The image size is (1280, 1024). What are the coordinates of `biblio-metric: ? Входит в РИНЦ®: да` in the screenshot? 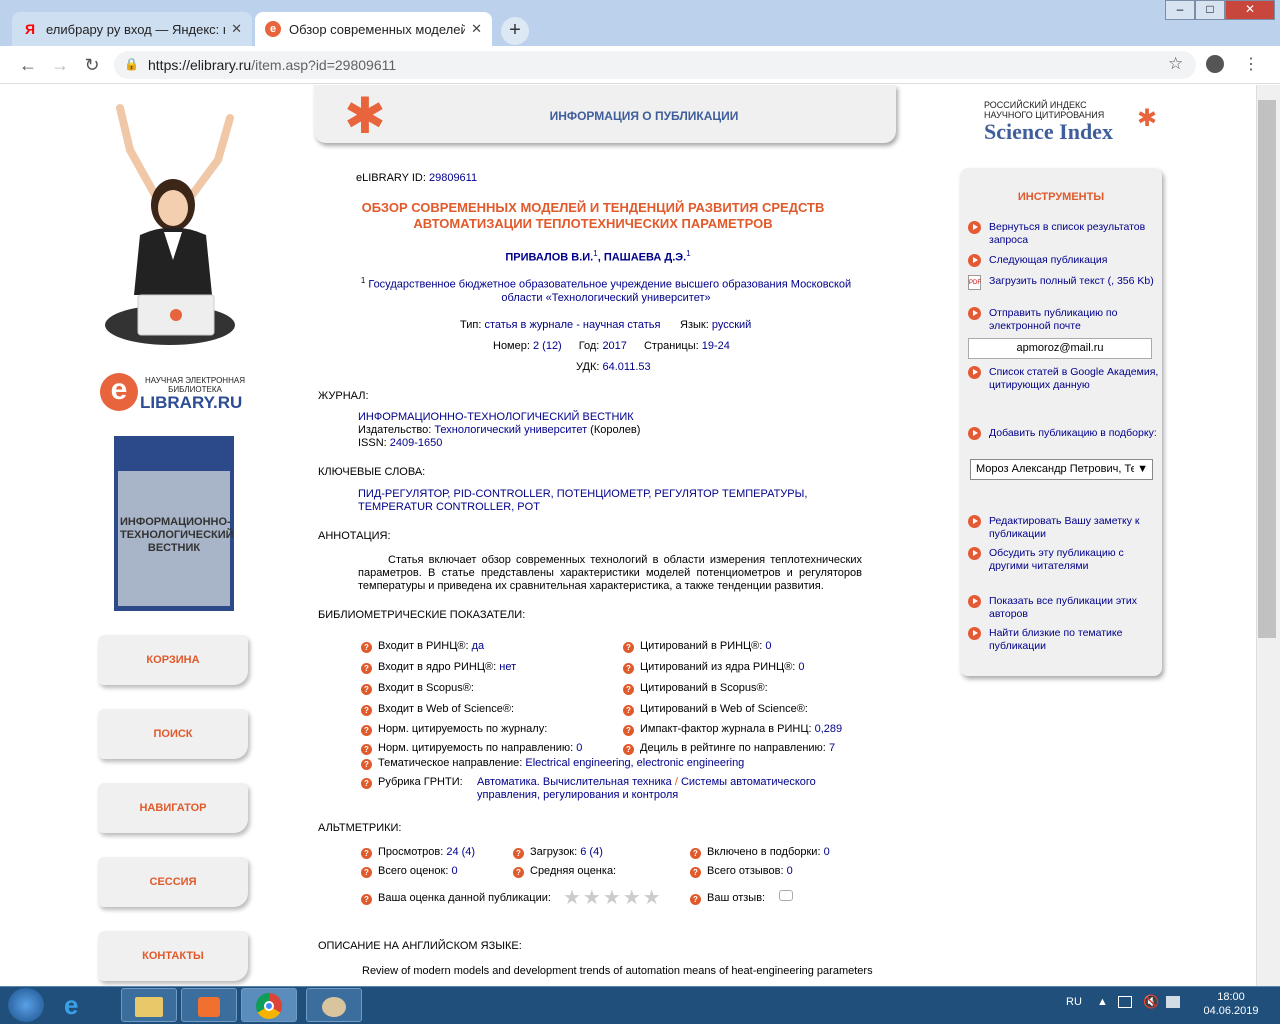 It's located at (486, 646).